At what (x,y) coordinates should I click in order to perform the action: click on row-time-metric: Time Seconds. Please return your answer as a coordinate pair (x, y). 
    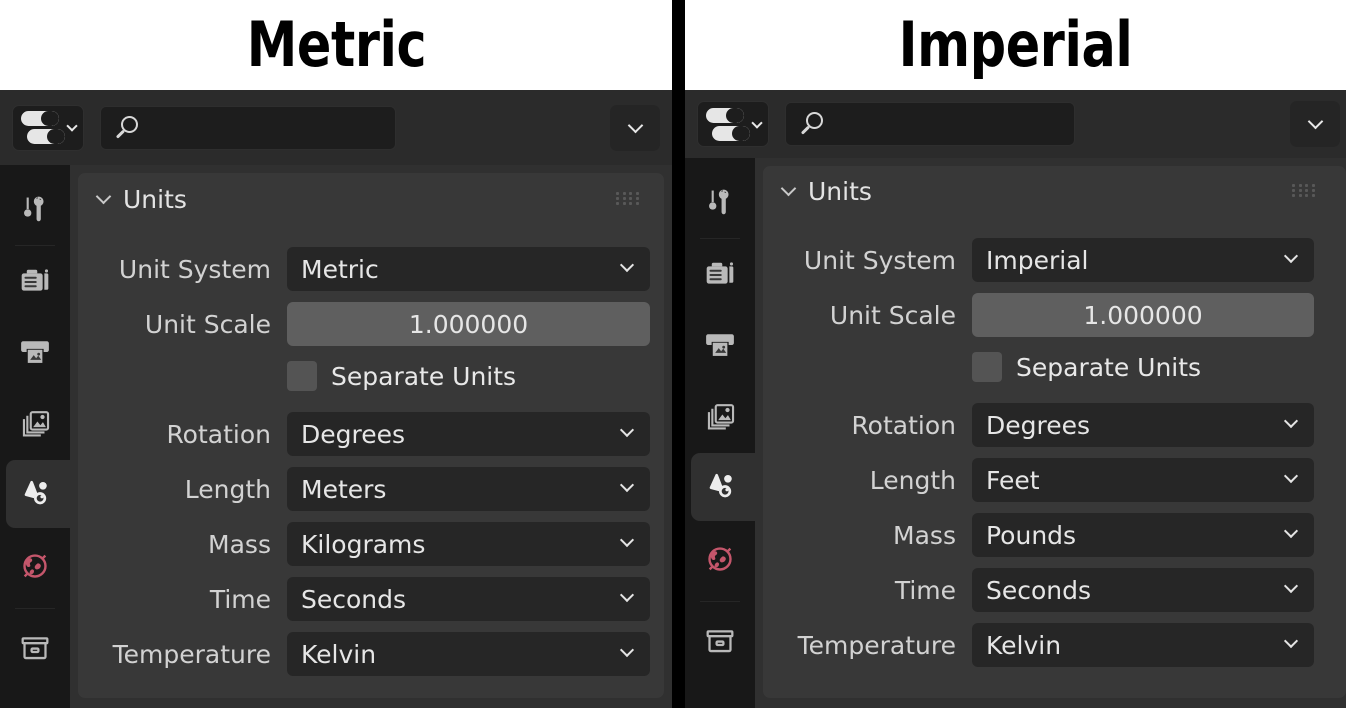
    Looking at the image, I should click on (371, 599).